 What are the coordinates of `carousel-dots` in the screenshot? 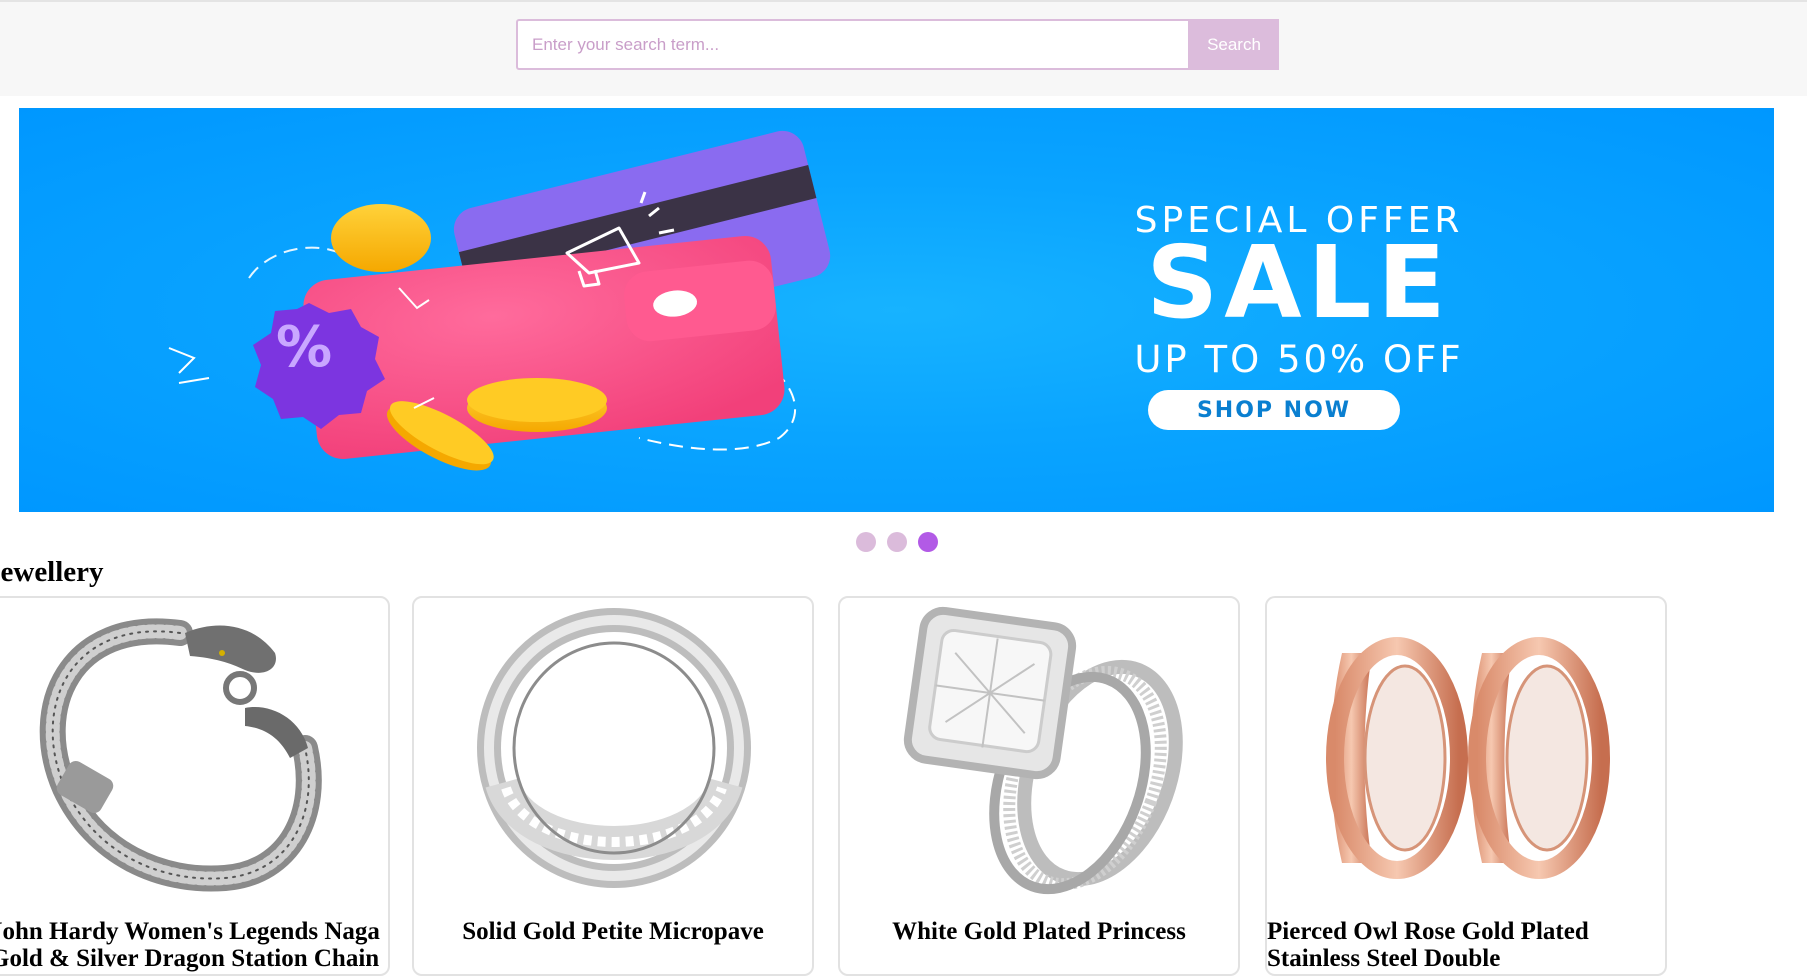 It's located at (903, 542).